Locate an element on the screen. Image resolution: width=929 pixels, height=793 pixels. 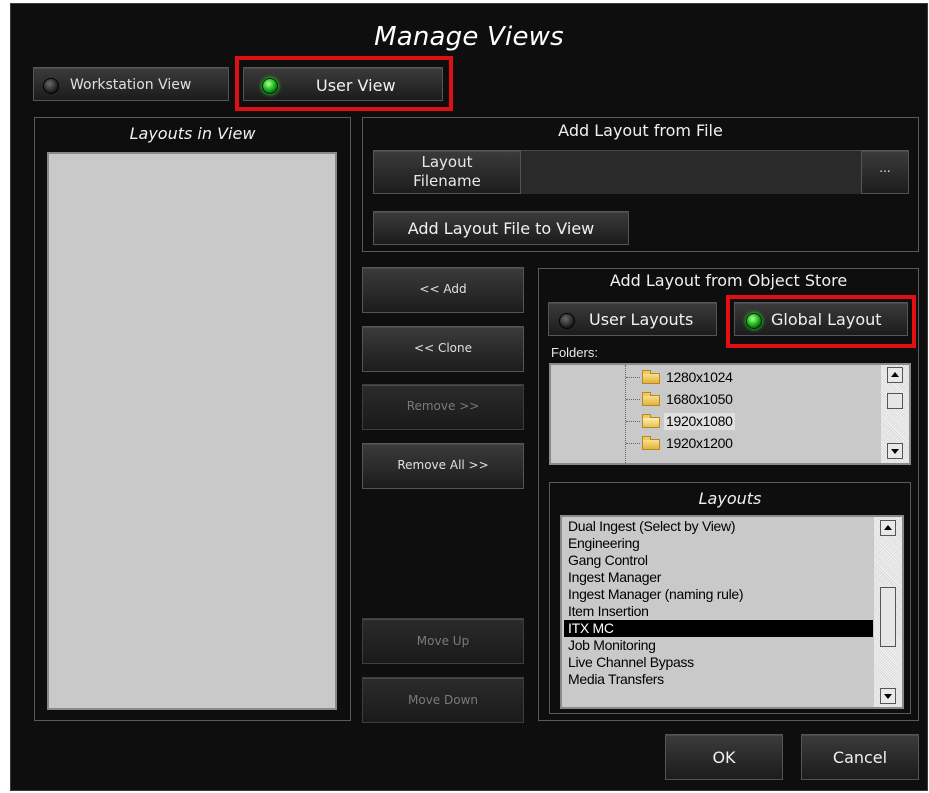
layout-item: Media Transfers is located at coordinates (616, 679).